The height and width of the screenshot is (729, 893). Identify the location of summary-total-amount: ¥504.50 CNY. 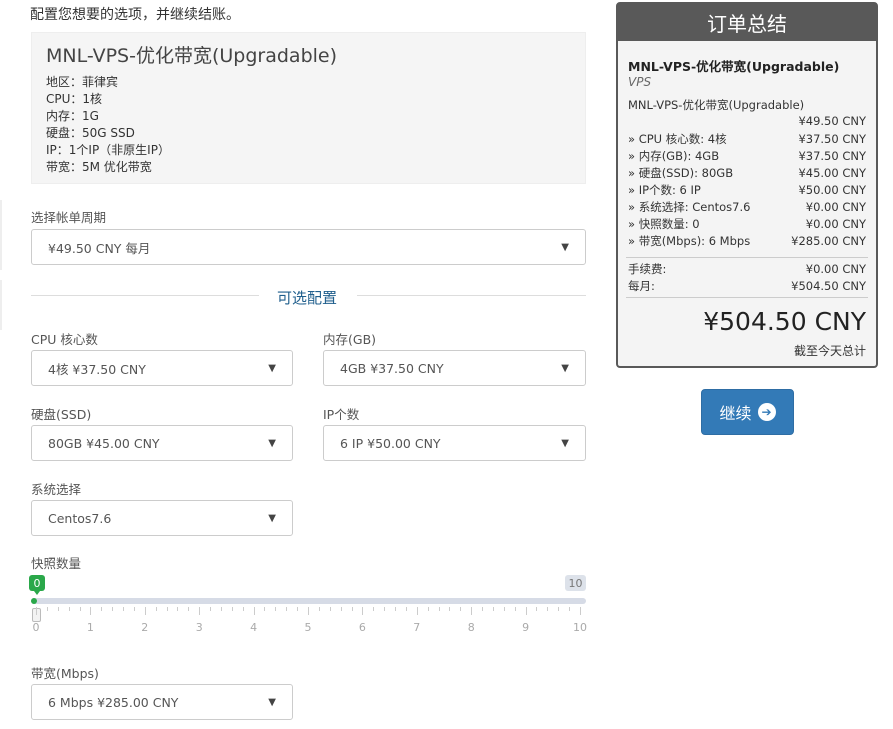
(784, 321).